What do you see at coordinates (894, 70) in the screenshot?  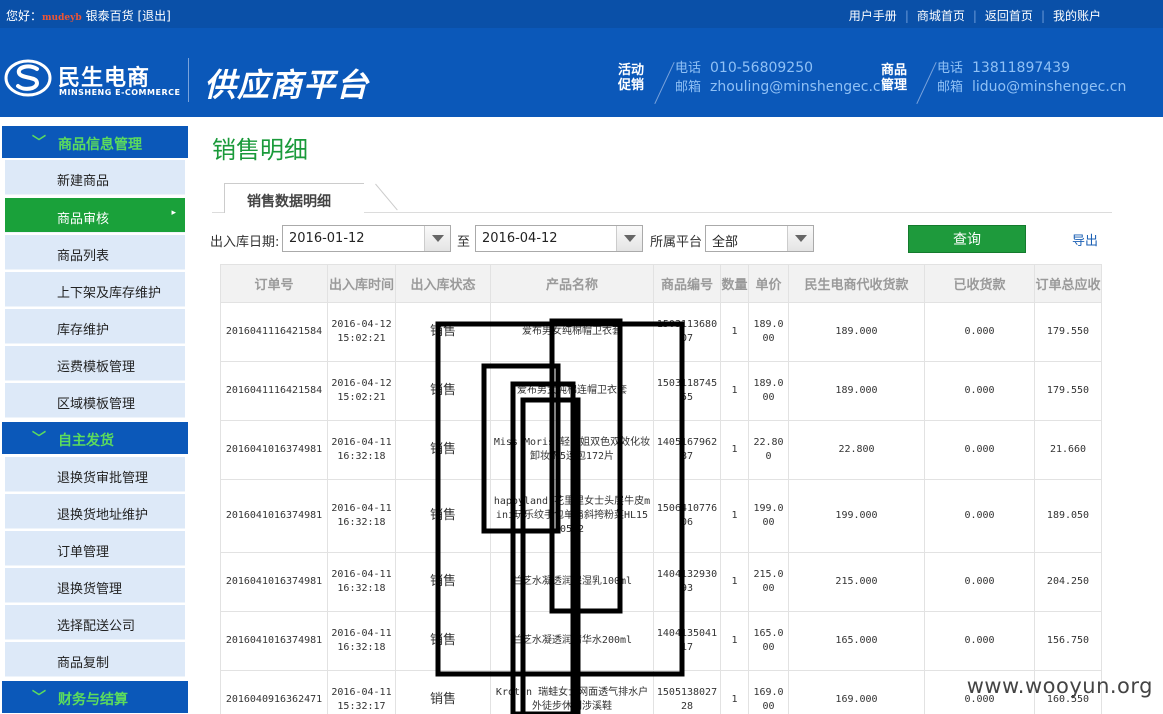 I see `goods-label-line: 商品` at bounding box center [894, 70].